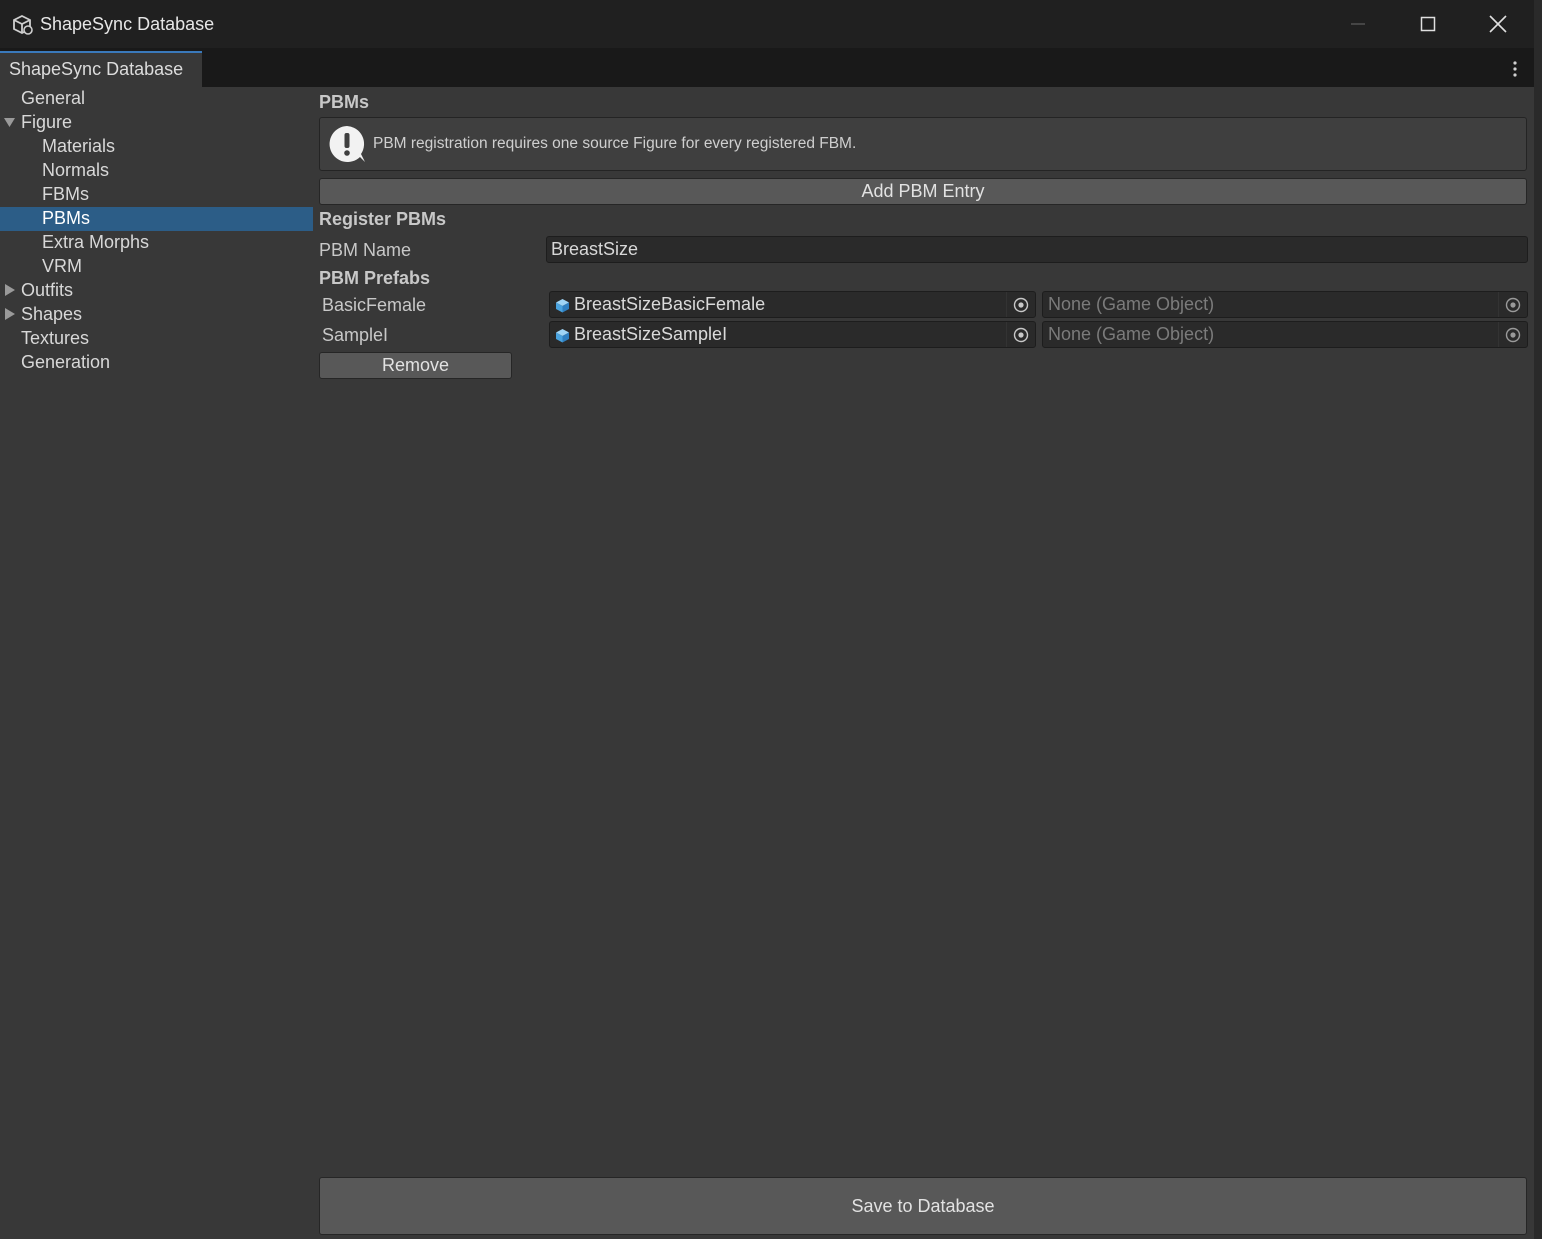 This screenshot has width=1542, height=1239. What do you see at coordinates (66, 218) in the screenshot?
I see `sidebar-item-label: PBMs` at bounding box center [66, 218].